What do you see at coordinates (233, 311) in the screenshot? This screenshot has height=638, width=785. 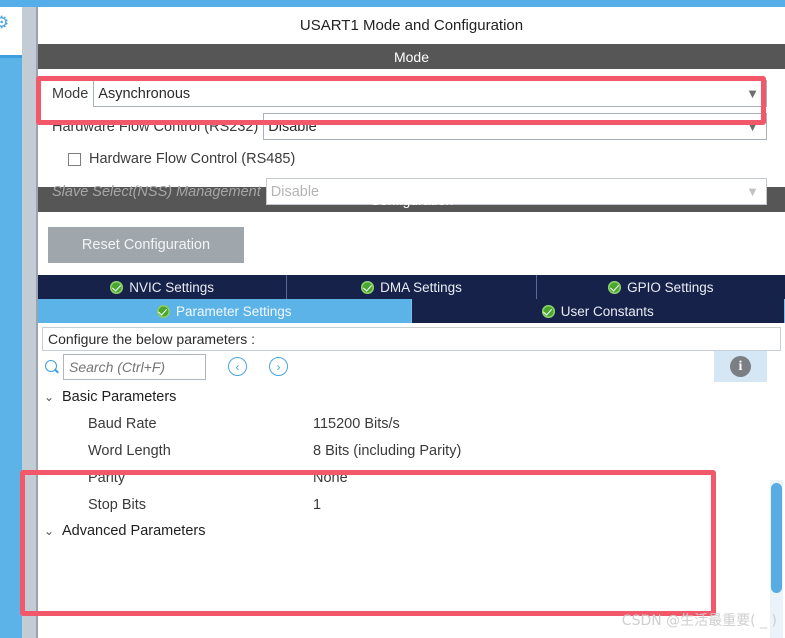 I see `tab-parameter-settings-label: Parameter Settings` at bounding box center [233, 311].